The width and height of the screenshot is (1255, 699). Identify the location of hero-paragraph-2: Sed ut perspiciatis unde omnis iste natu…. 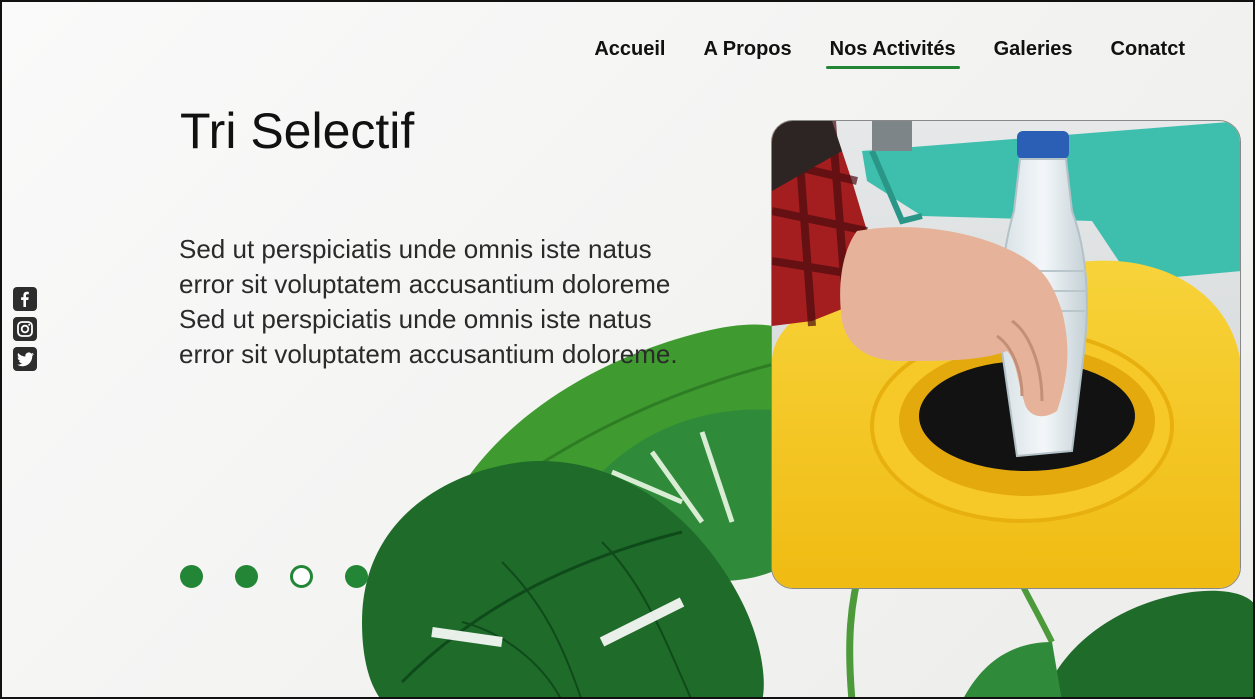
(428, 336).